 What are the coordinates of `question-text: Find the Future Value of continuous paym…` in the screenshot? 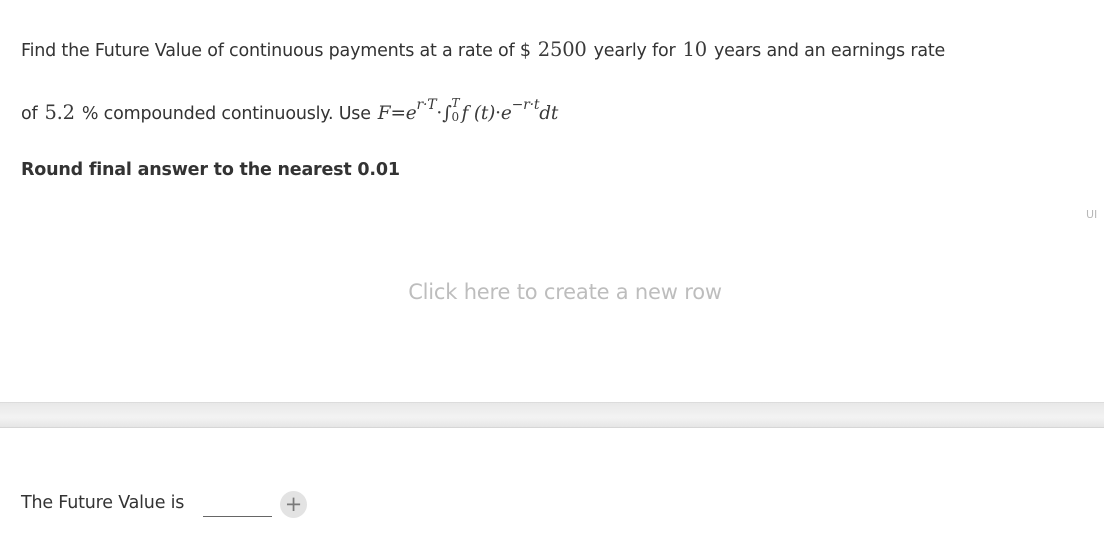 It's located at (276, 51).